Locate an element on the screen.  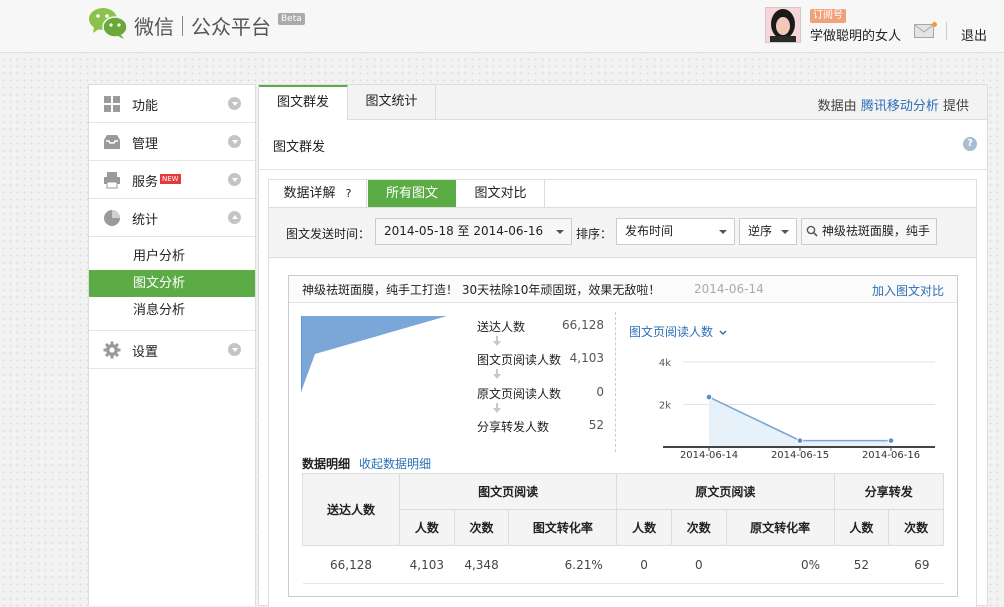
sidebar-item-label: 设置 is located at coordinates (145, 352).